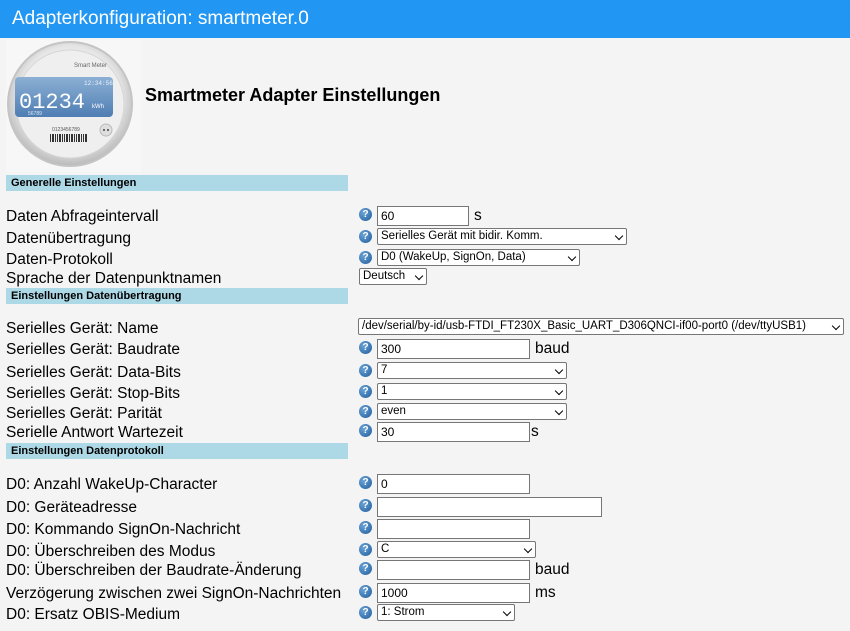 Image resolution: width=850 pixels, height=631 pixels. What do you see at coordinates (453, 570) in the screenshot?
I see `baudchange-override-input` at bounding box center [453, 570].